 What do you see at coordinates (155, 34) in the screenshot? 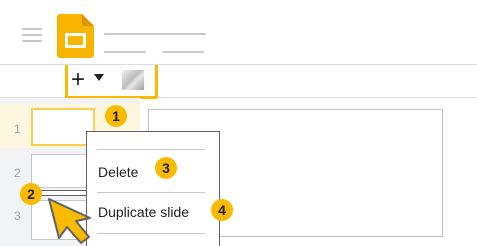
I see `title-placeholder` at bounding box center [155, 34].